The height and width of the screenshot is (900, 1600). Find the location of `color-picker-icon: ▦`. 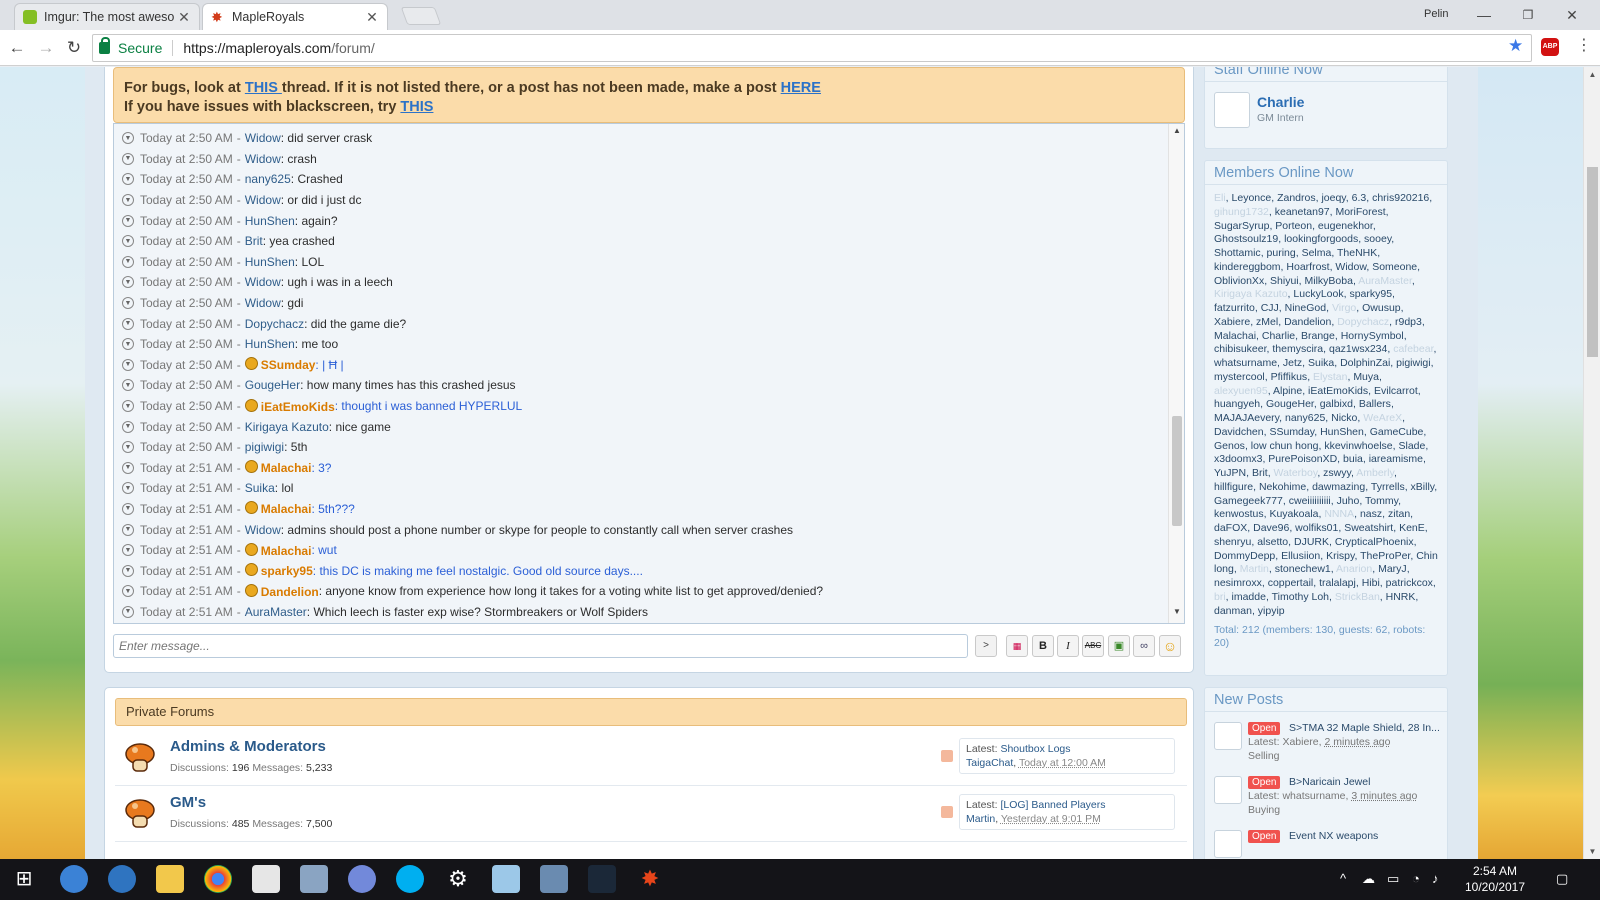

color-picker-icon: ▦ is located at coordinates (1017, 646).